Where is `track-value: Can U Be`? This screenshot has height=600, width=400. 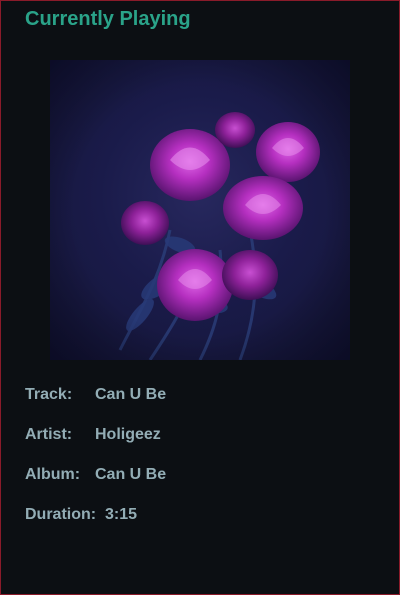 track-value: Can U Be is located at coordinates (131, 394).